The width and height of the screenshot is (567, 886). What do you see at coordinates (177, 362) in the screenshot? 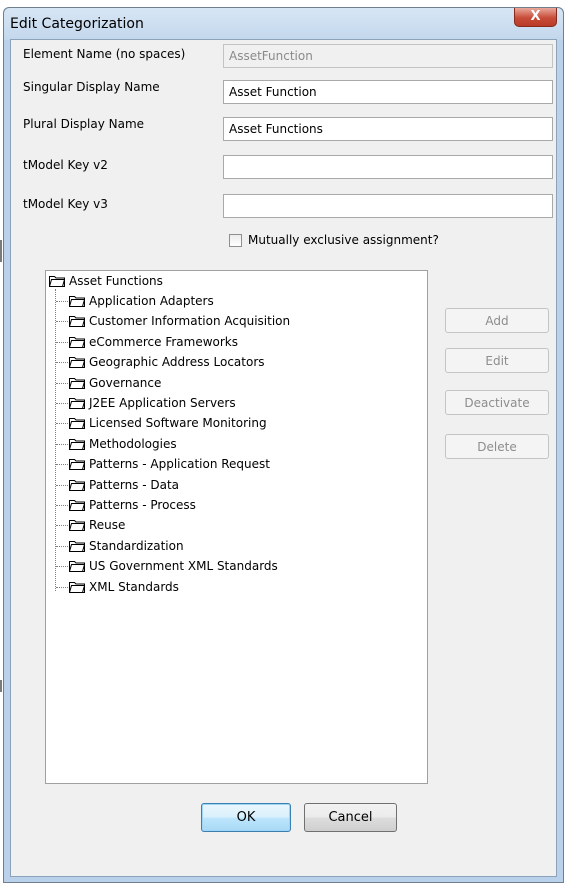
I see `tree-node-label: Geographic Address Locators` at bounding box center [177, 362].